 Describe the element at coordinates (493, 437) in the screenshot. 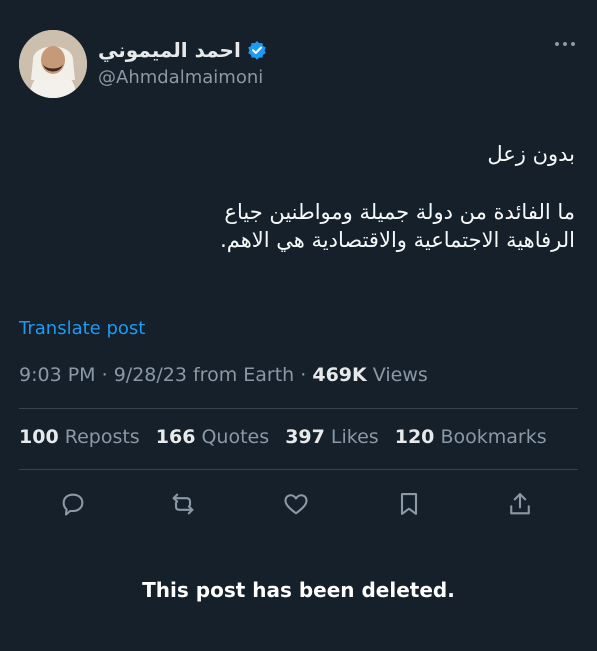

I see `bookmarks-label: Bookmarks` at that location.